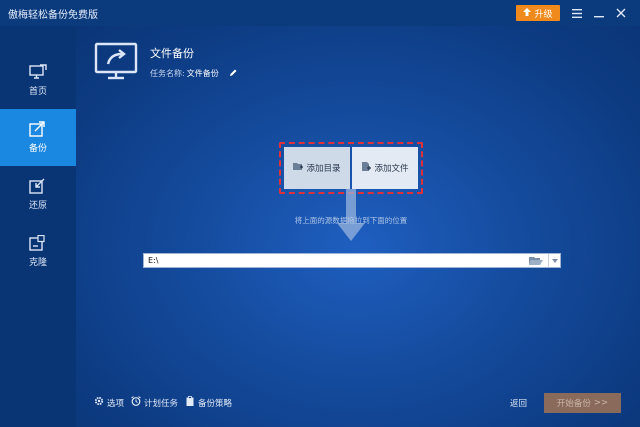  What do you see at coordinates (37, 263) in the screenshot?
I see `sidebar-item-label: 克隆` at bounding box center [37, 263].